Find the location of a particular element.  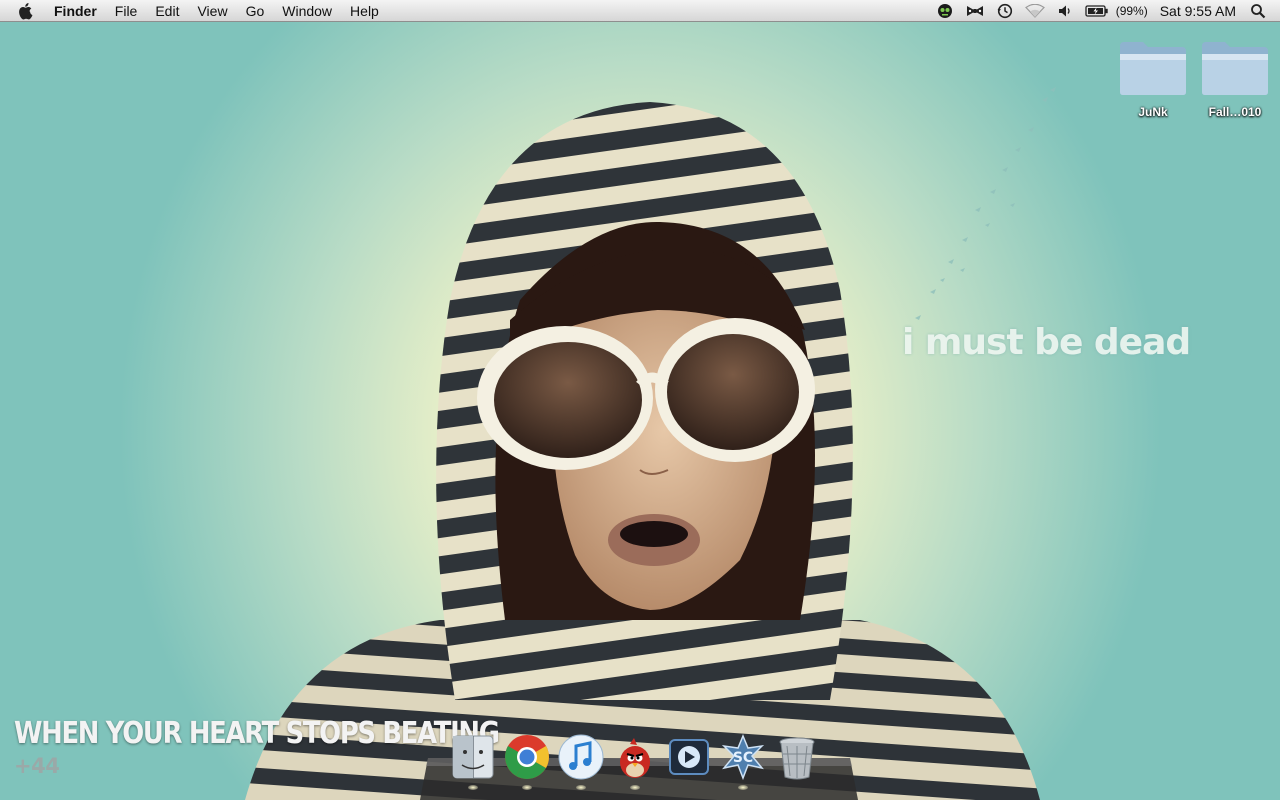

menu-view: View is located at coordinates (212, 11).